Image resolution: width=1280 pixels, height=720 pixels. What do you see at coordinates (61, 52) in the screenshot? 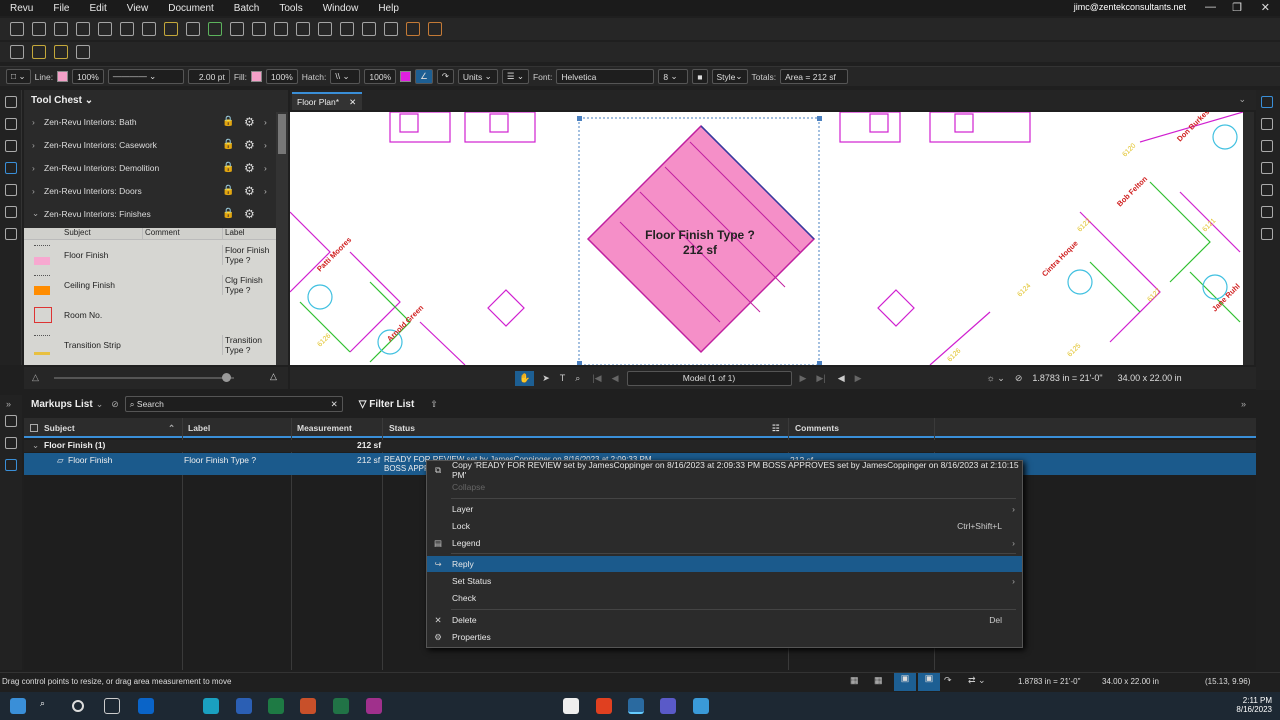
I see `text-strike-icon` at bounding box center [61, 52].